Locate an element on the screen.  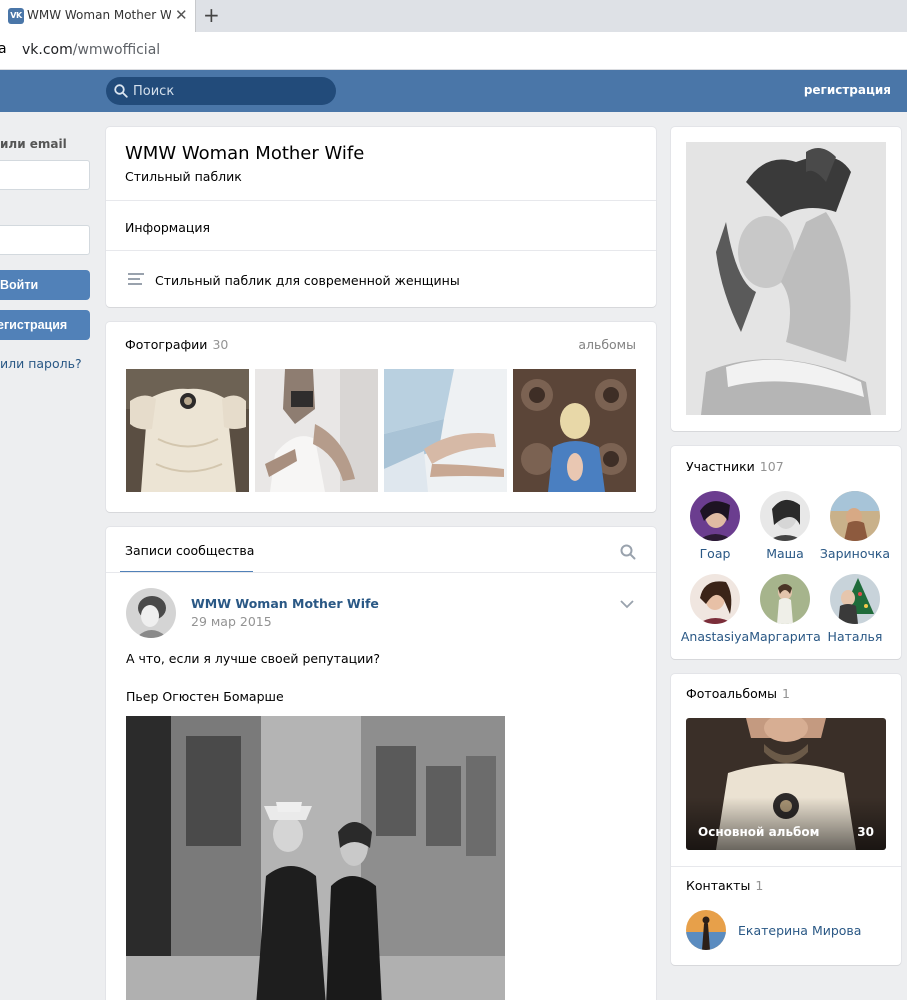
info-tab: Информация is located at coordinates (167, 227).